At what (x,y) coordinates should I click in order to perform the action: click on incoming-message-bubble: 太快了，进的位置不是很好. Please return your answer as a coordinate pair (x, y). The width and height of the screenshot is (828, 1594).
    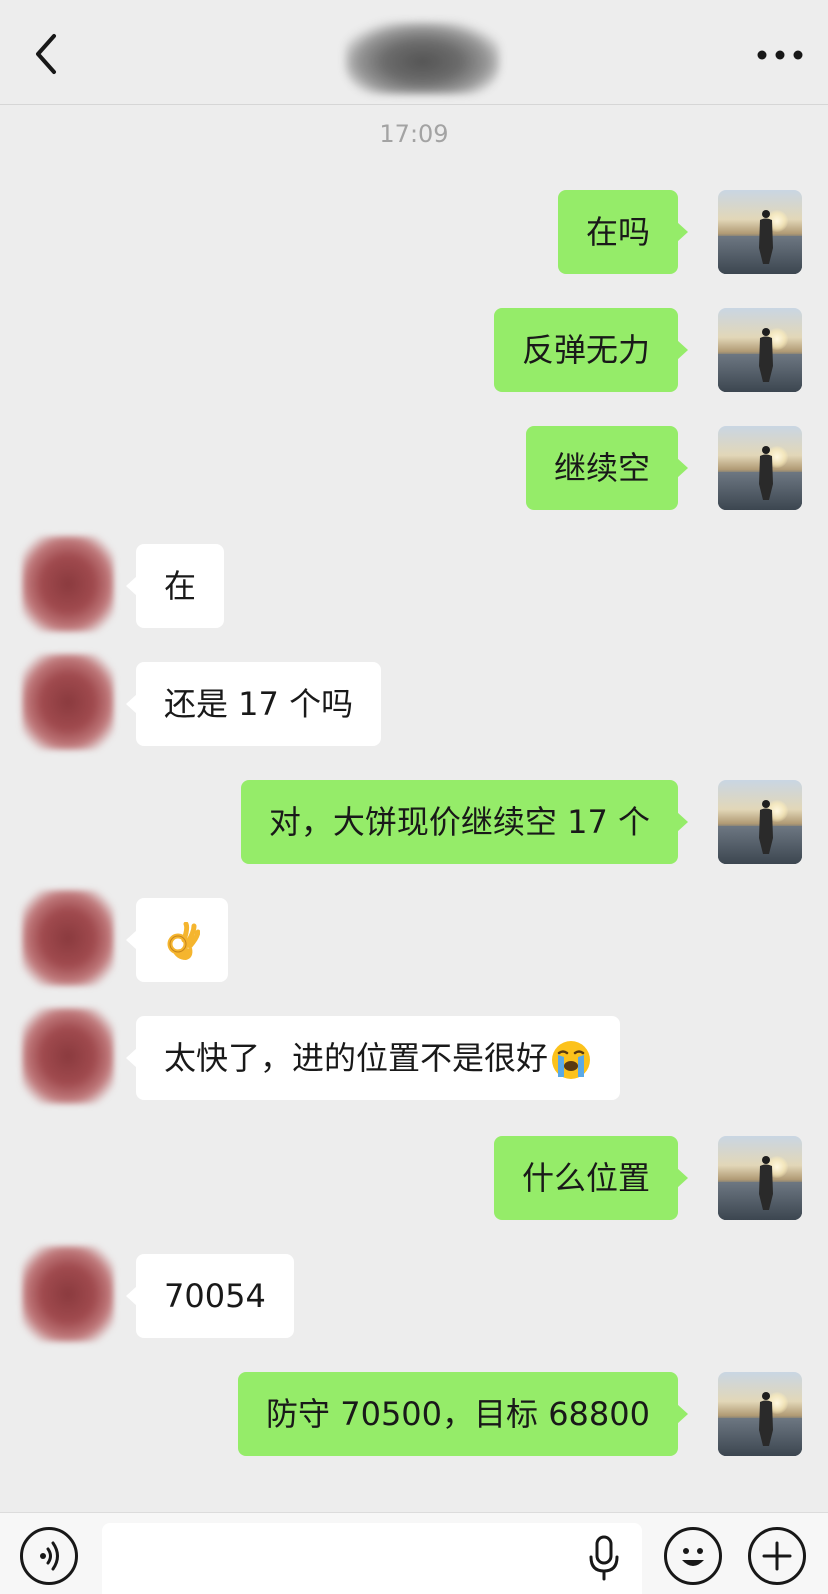
    Looking at the image, I should click on (373, 1058).